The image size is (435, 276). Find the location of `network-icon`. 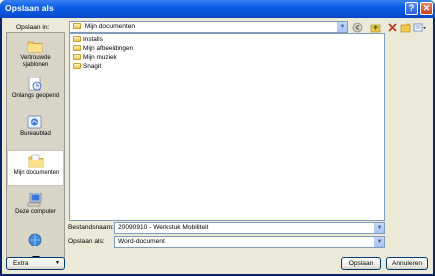

network-icon is located at coordinates (35, 239).